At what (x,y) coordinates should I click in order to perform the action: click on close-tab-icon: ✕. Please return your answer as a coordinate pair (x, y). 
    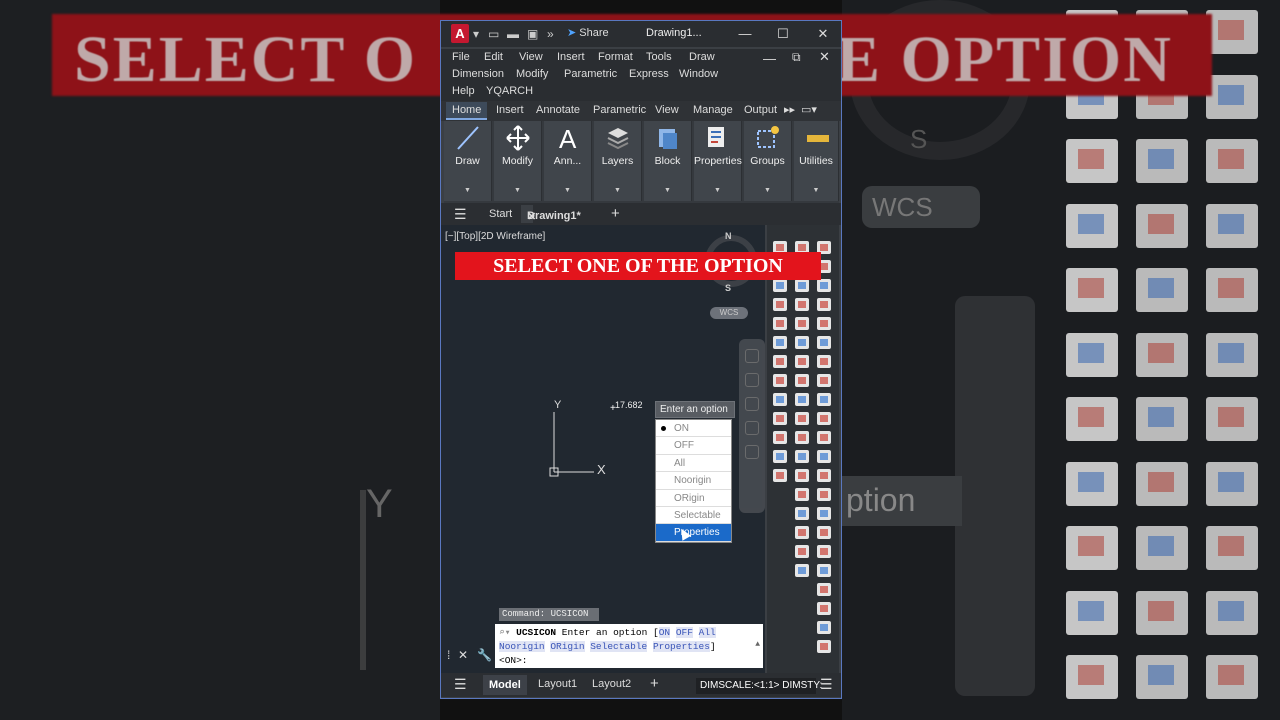
    Looking at the image, I should click on (531, 216).